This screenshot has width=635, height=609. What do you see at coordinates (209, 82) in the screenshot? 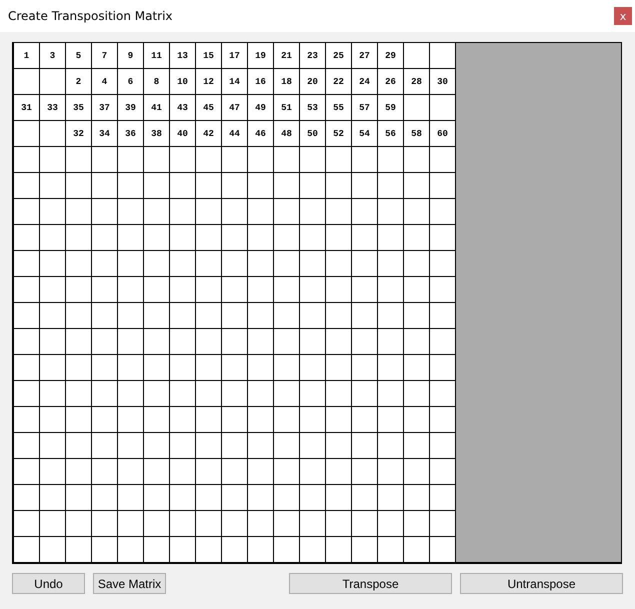
I see `matrix-cell: 12` at bounding box center [209, 82].